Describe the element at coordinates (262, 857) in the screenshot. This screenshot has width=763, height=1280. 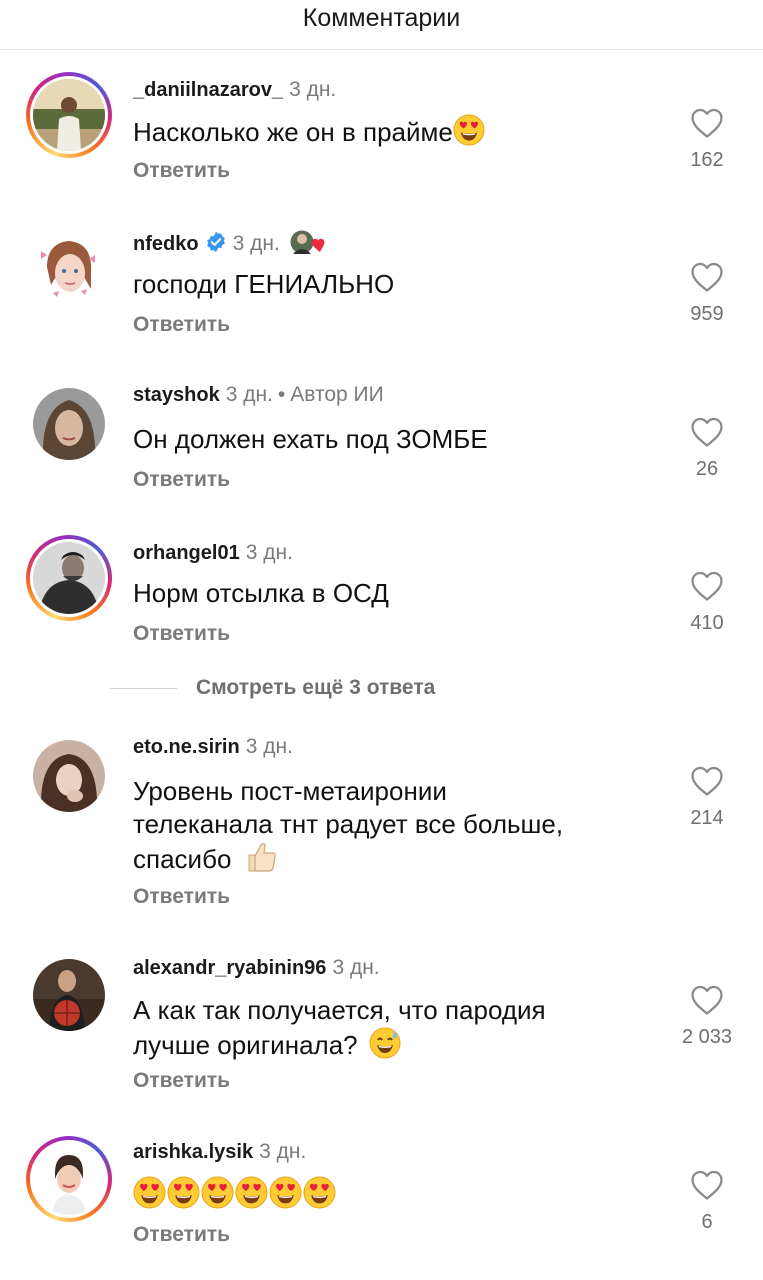
I see `thumbs-up-emoji-icon` at that location.